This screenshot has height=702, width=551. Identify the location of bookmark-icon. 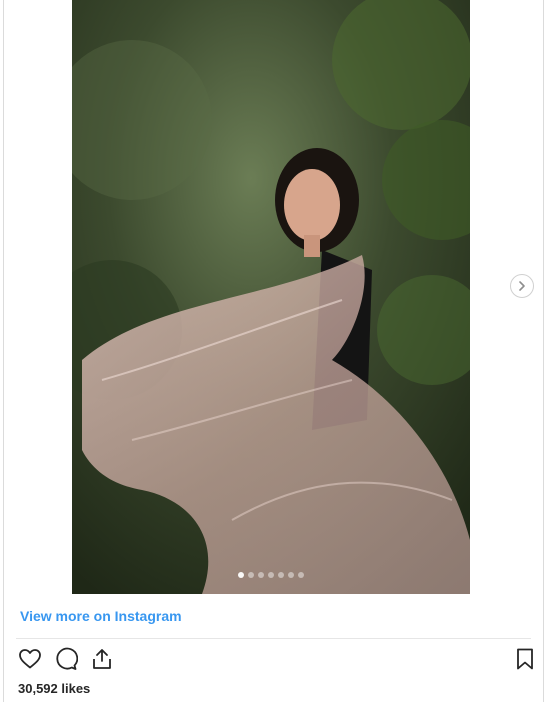
(525, 659).